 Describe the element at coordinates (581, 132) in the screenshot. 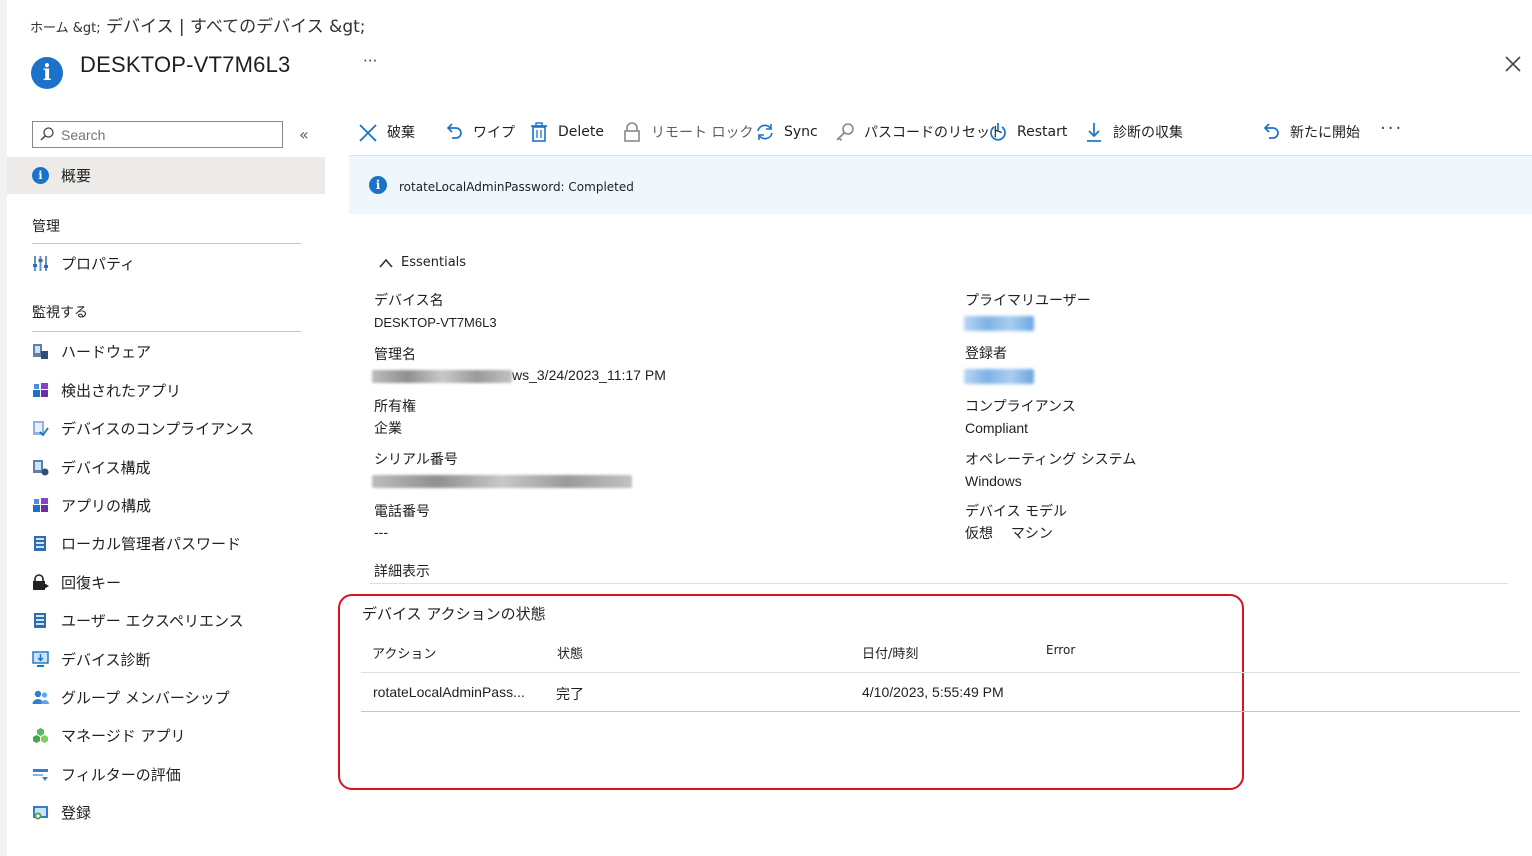

I see `delete-label: Delete` at that location.